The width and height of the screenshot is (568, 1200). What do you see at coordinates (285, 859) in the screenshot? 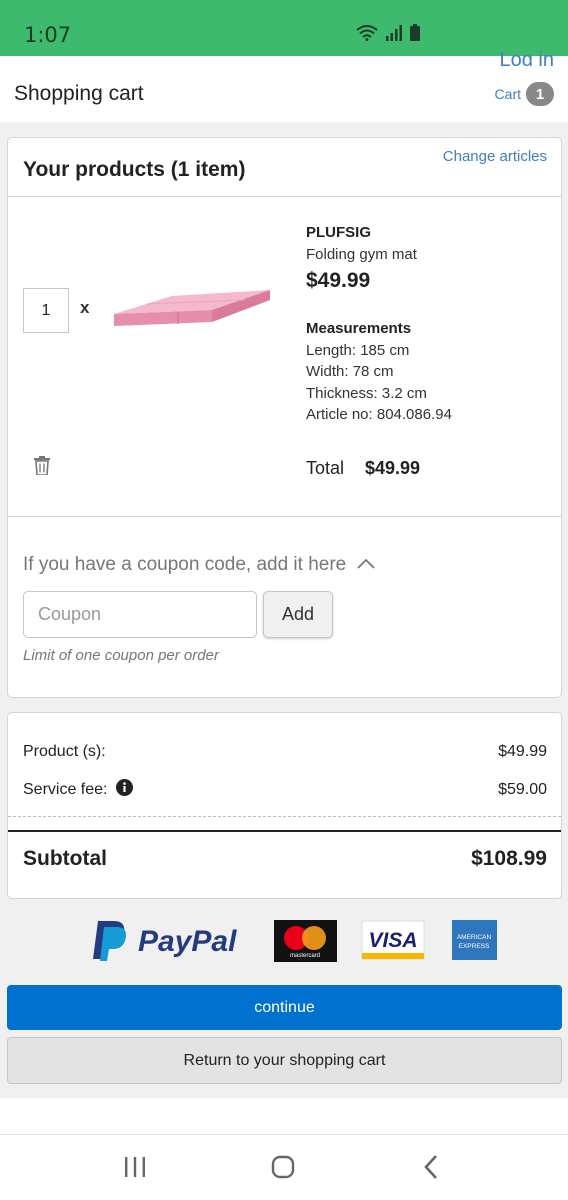
I see `subtotal-row: Subtotal $108.99` at bounding box center [285, 859].